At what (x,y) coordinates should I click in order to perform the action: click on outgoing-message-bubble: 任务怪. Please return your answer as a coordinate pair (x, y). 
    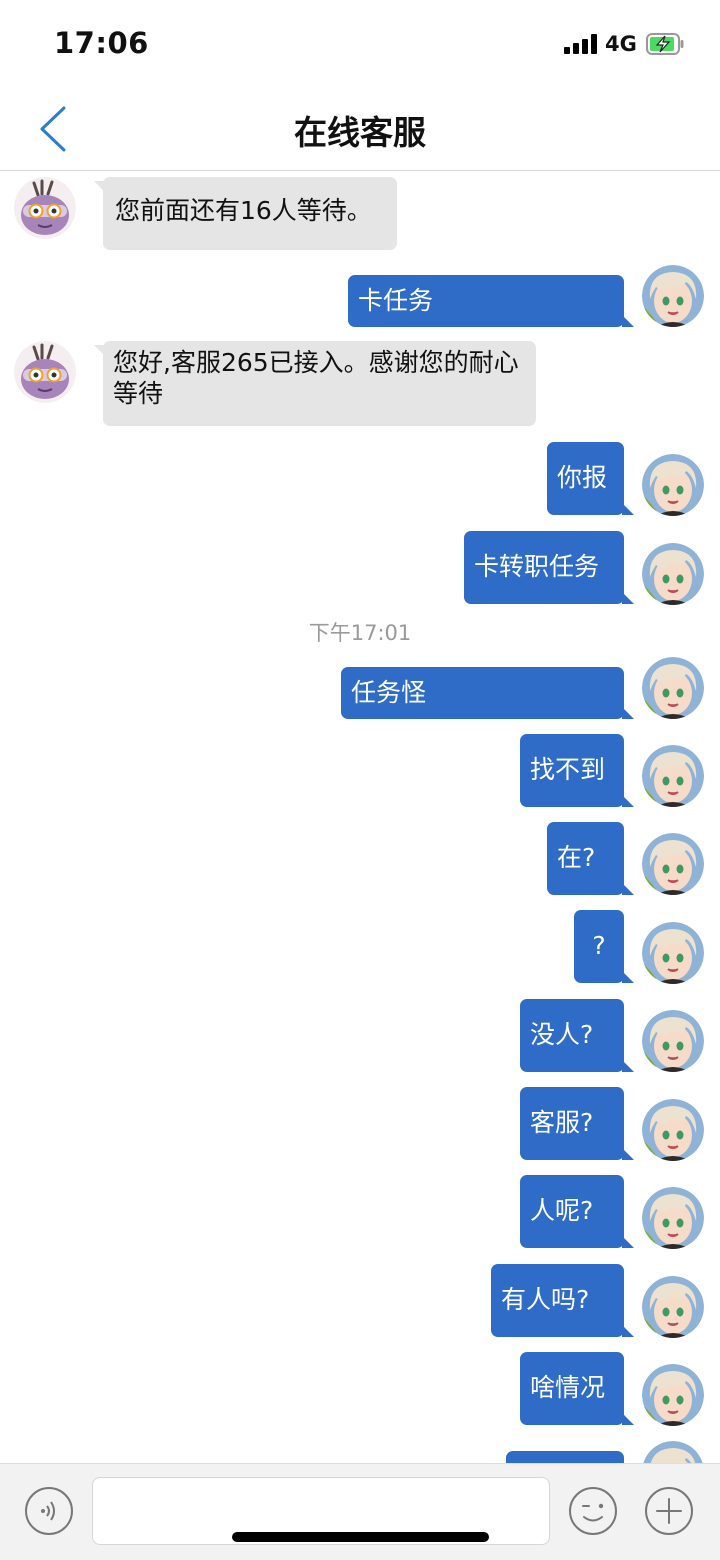
    Looking at the image, I should click on (487, 693).